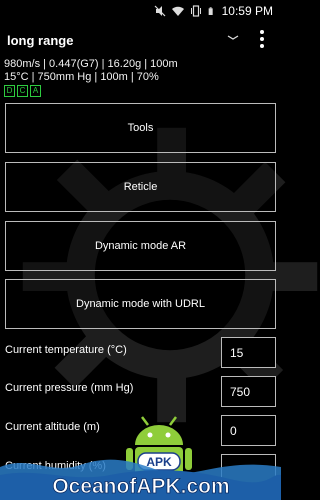 Image resolution: width=320 pixels, height=500 pixels. Describe the element at coordinates (247, 11) in the screenshot. I see `status-time: 10:59 PM` at that location.